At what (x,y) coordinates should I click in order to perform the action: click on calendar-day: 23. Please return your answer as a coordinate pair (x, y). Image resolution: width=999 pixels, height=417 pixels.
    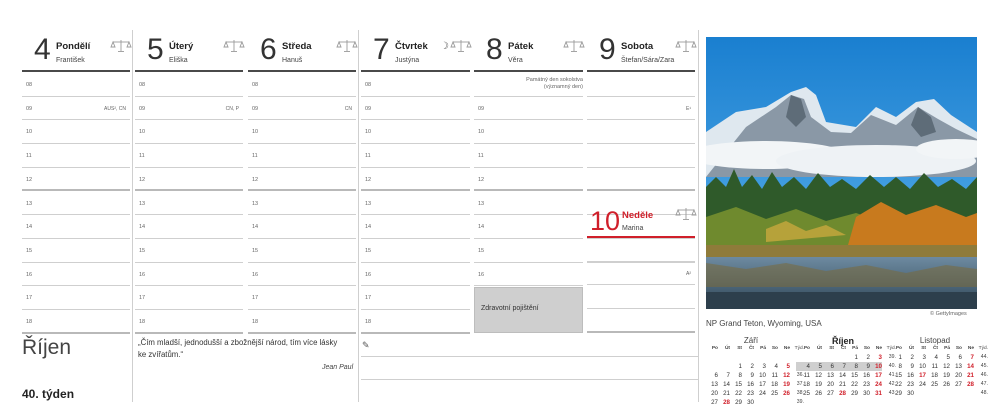
    Looking at the image, I should click on (748, 393).